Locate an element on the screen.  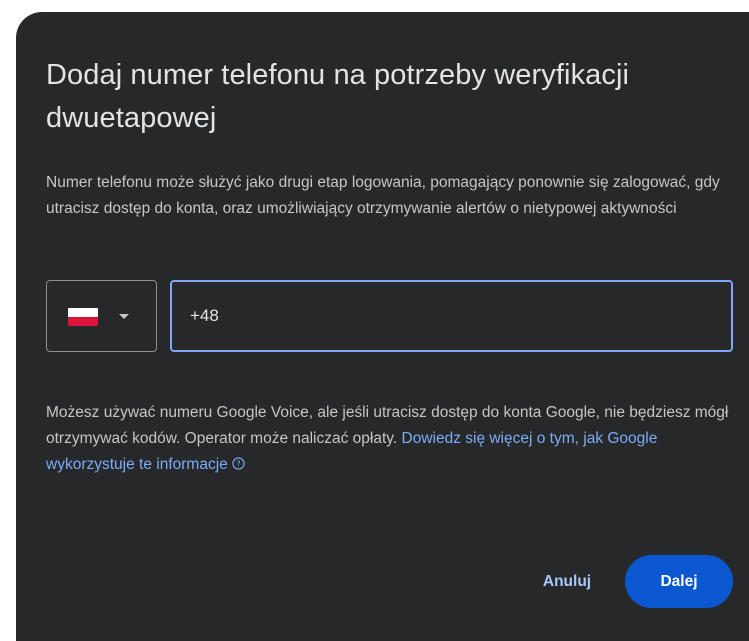
country-select is located at coordinates (101, 316).